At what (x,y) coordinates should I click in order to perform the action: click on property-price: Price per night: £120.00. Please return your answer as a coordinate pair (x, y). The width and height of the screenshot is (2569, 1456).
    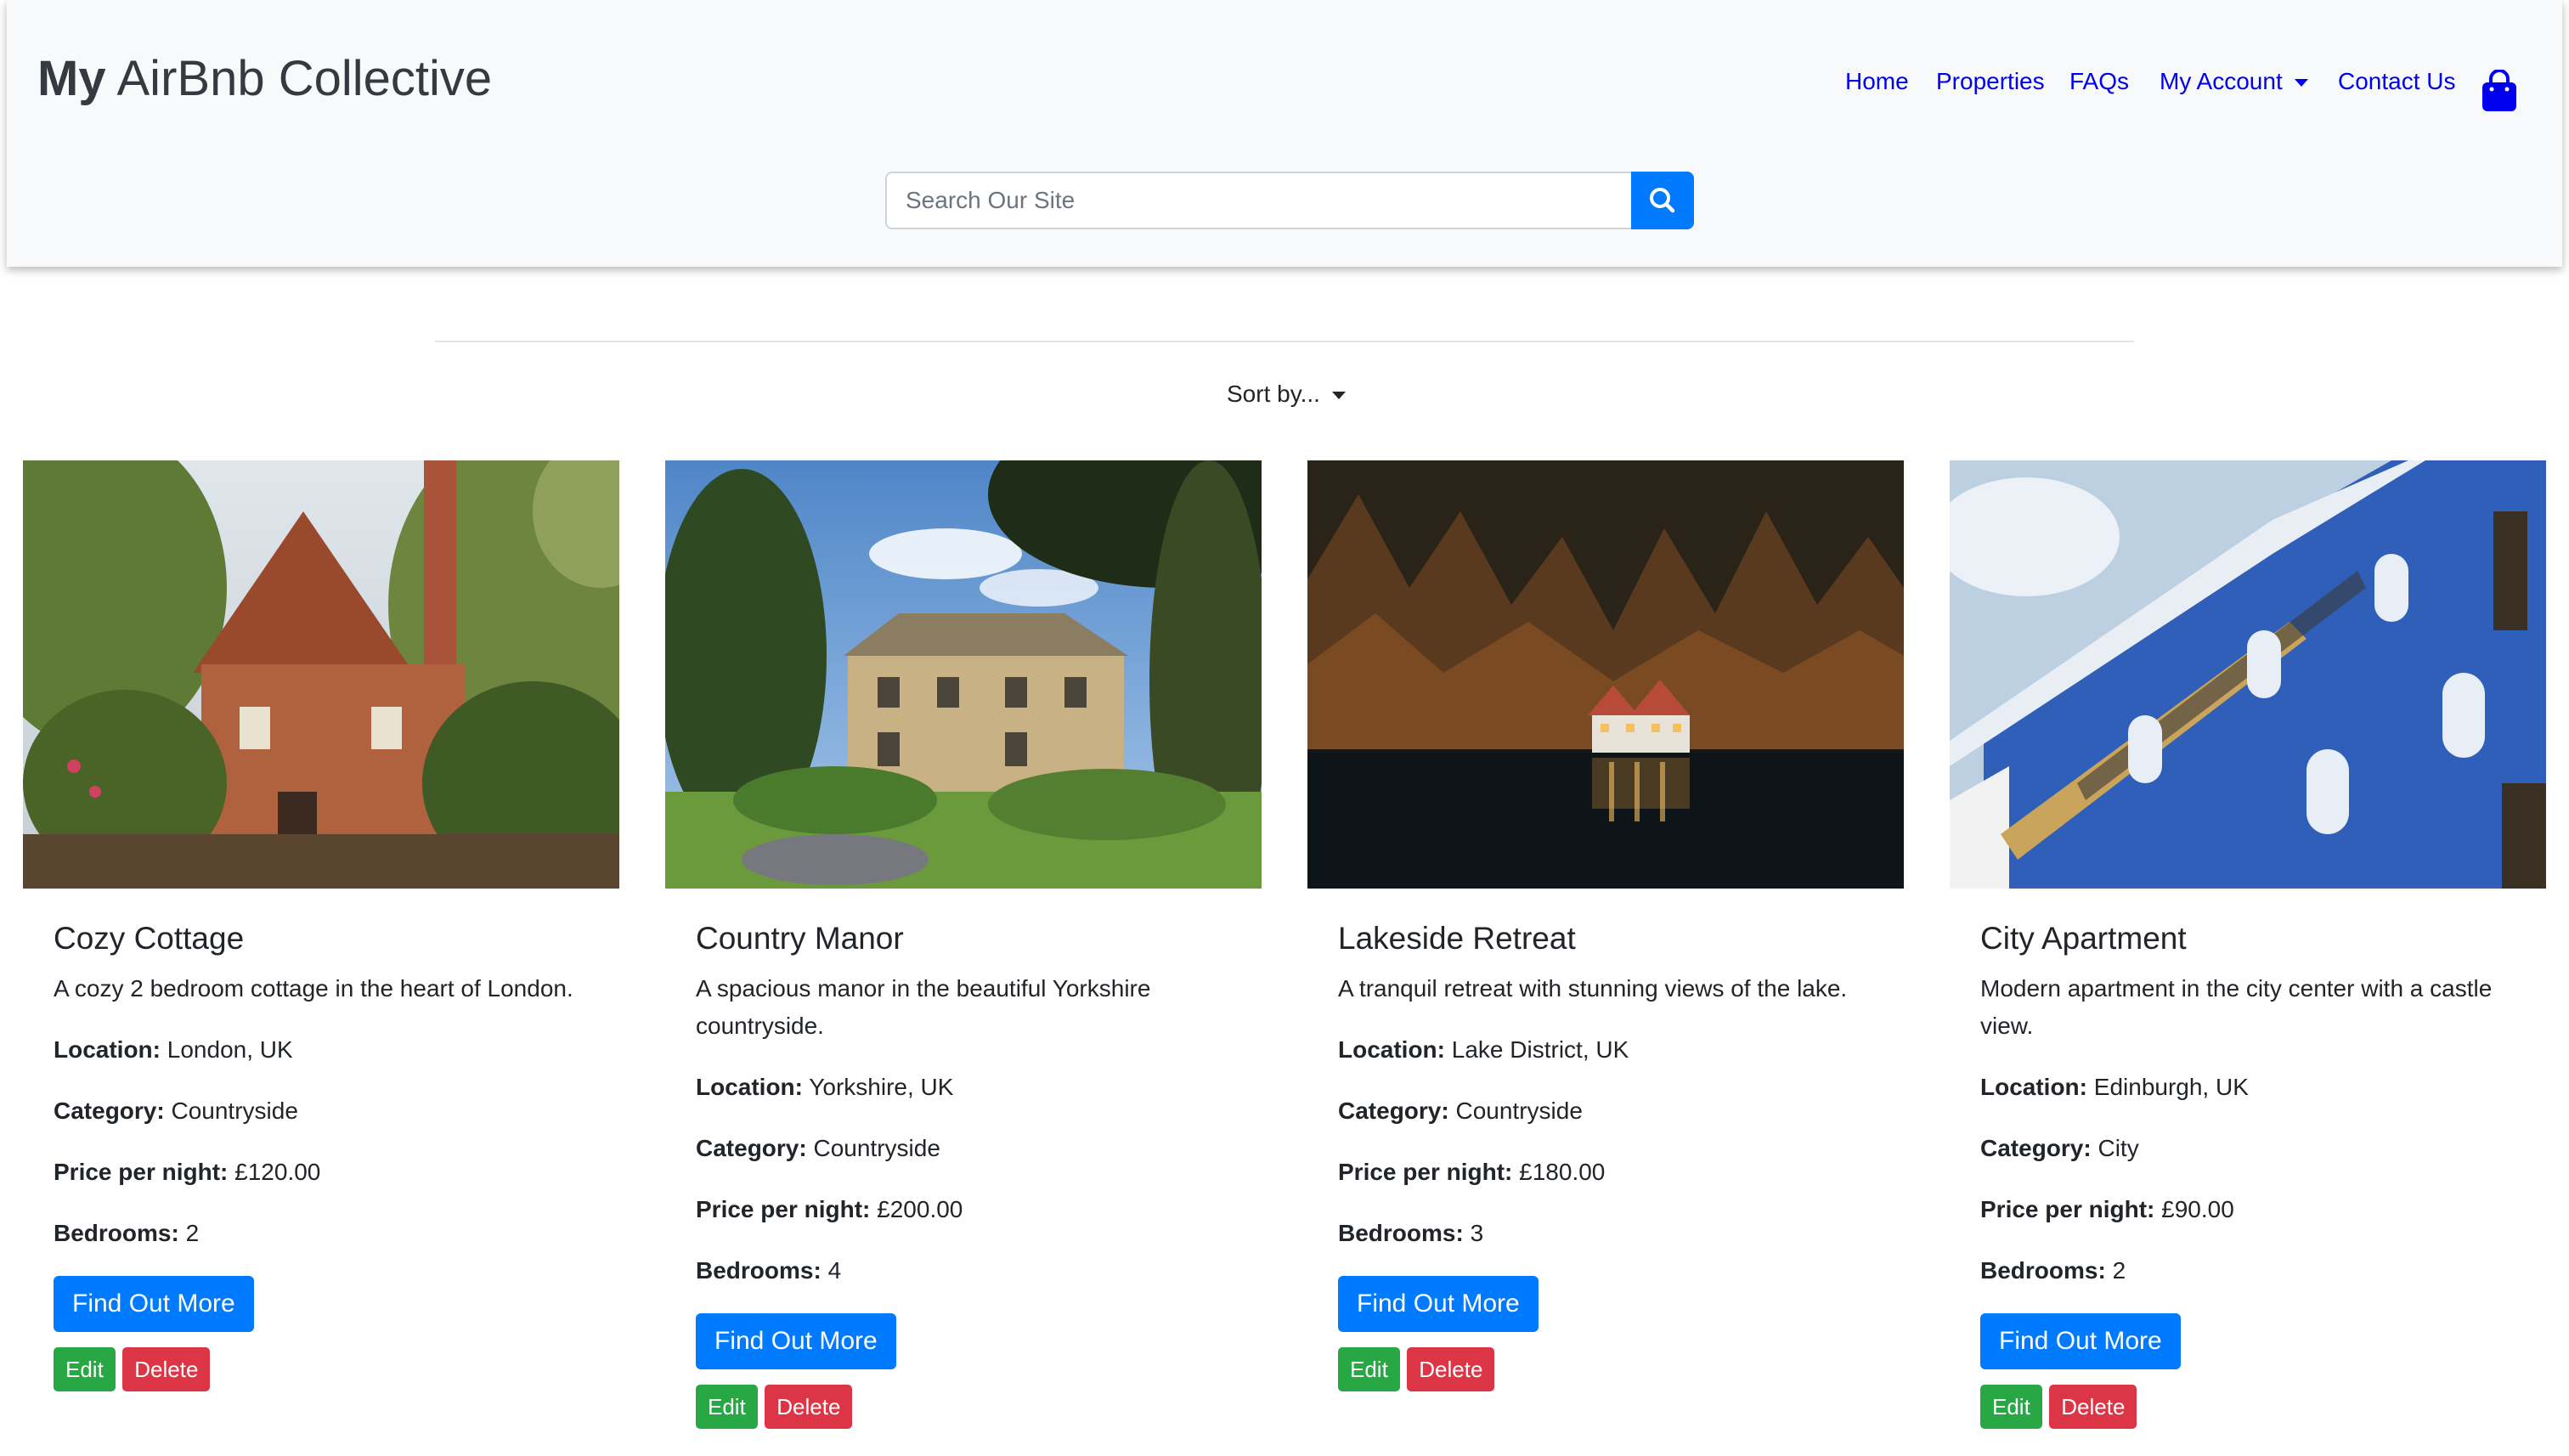
    Looking at the image, I should click on (330, 1172).